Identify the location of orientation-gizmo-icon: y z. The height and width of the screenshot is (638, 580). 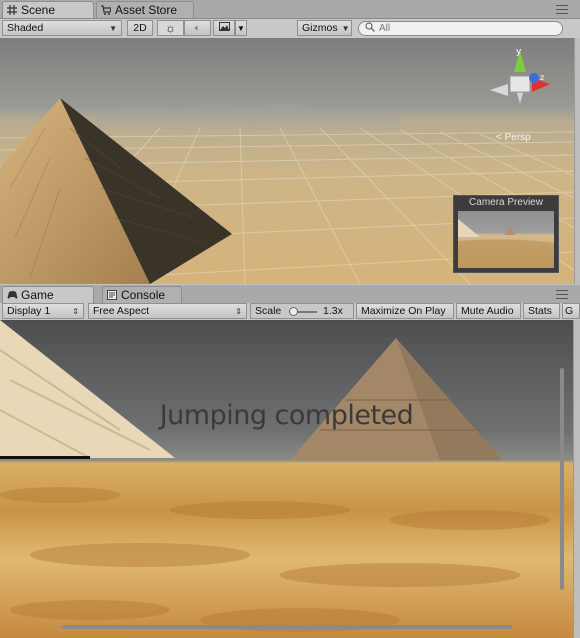
(522, 83).